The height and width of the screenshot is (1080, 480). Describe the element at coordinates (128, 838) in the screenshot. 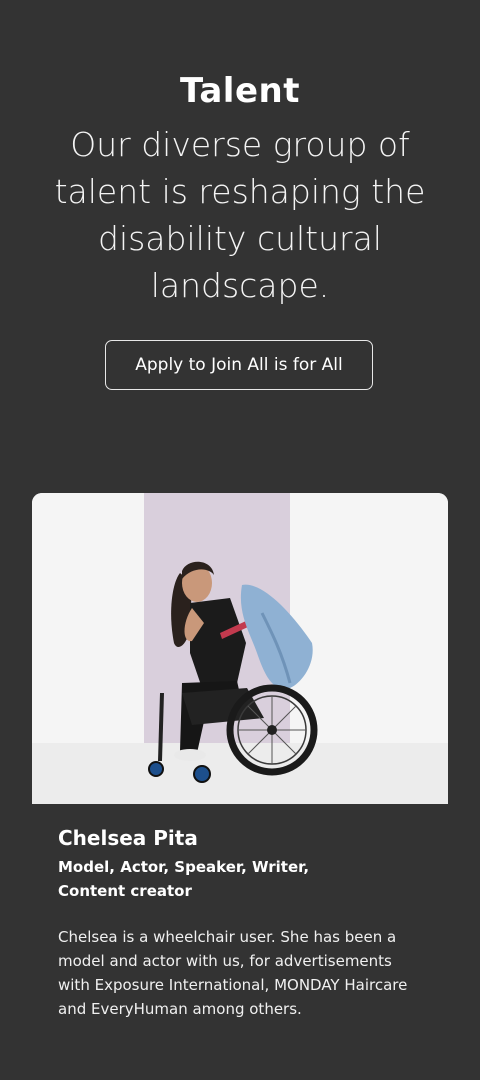

I see `talent-name: Chelsea Pita` at that location.